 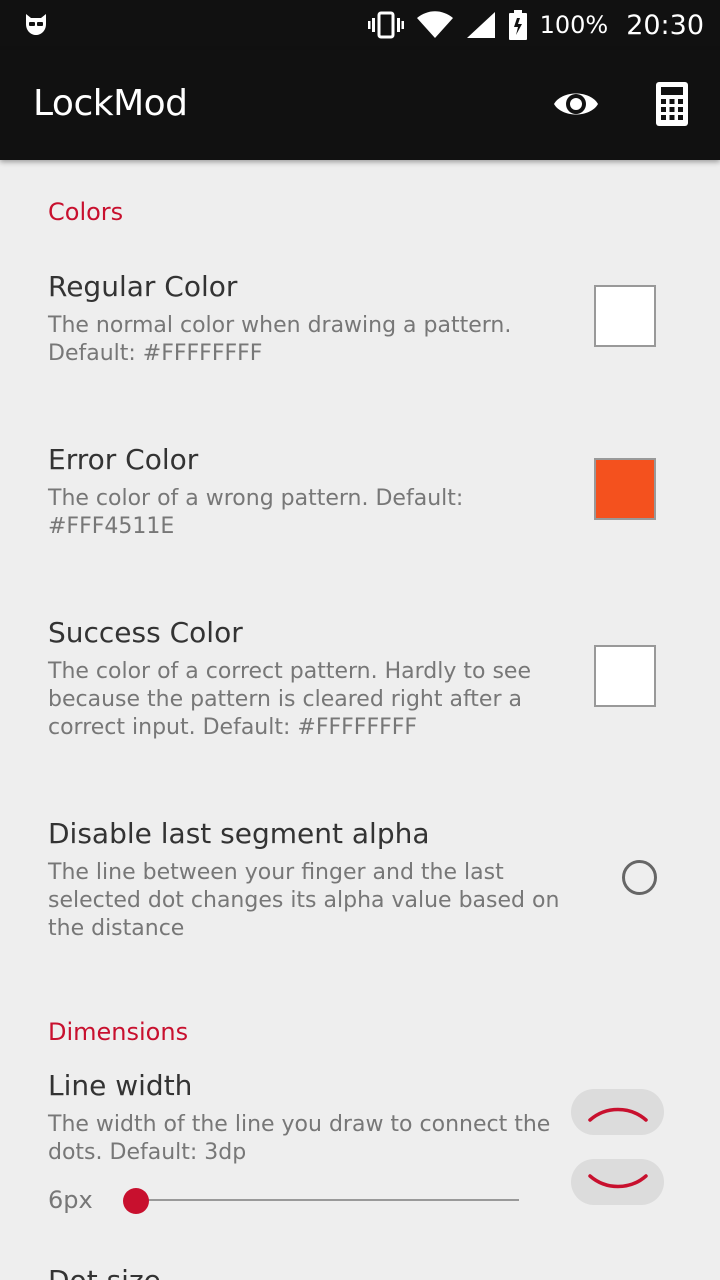 I want to click on incognito-mask-icon, so click(x=36, y=24).